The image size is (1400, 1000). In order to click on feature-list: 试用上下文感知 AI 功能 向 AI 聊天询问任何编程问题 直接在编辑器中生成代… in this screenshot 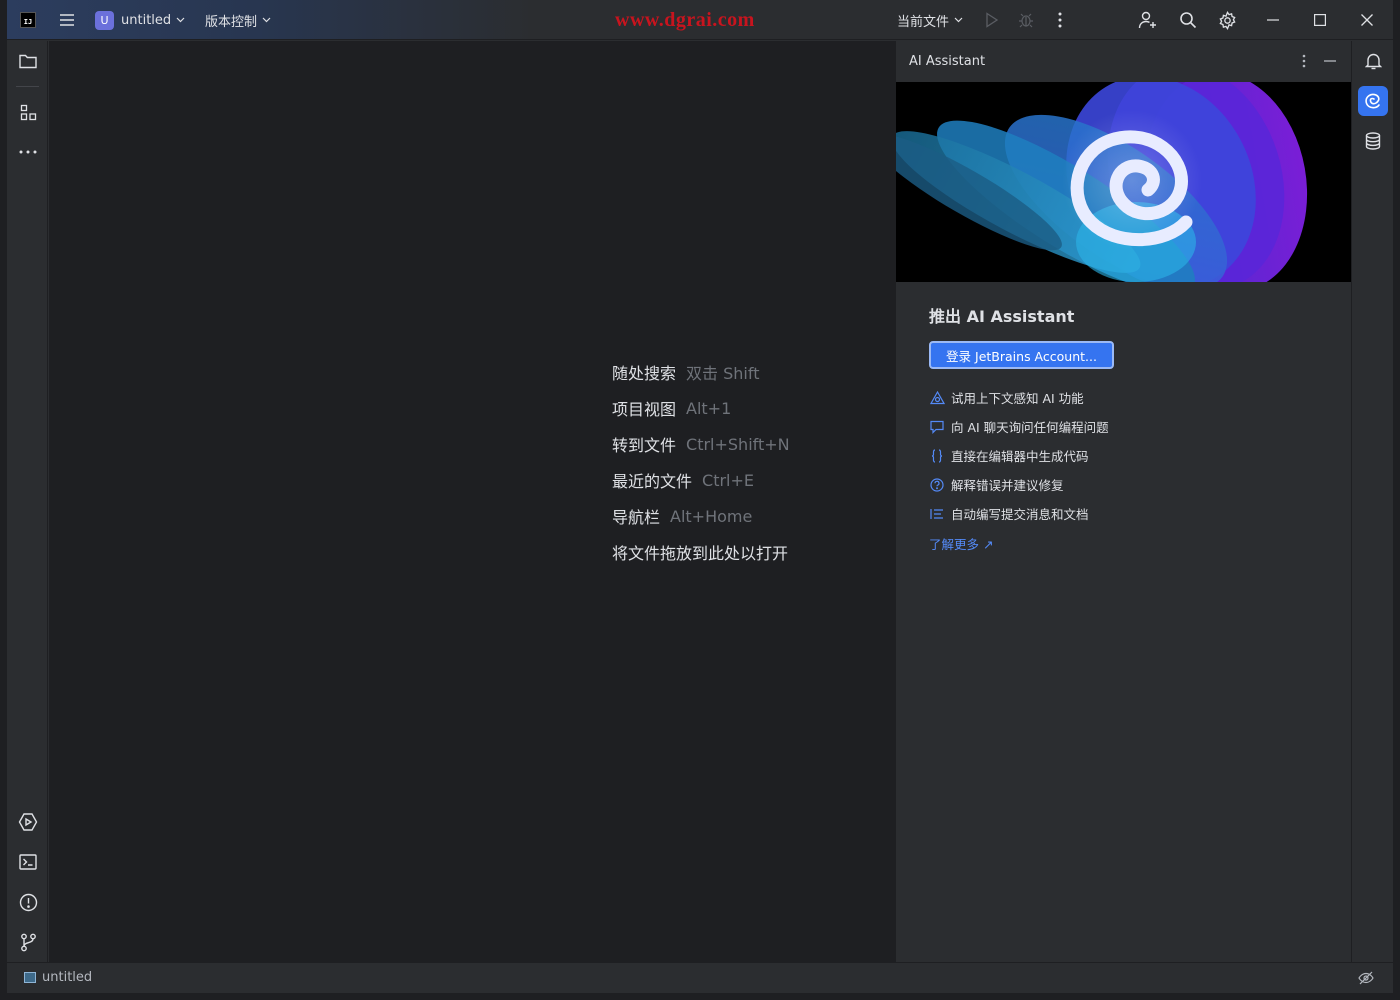, I will do `click(1129, 455)`.